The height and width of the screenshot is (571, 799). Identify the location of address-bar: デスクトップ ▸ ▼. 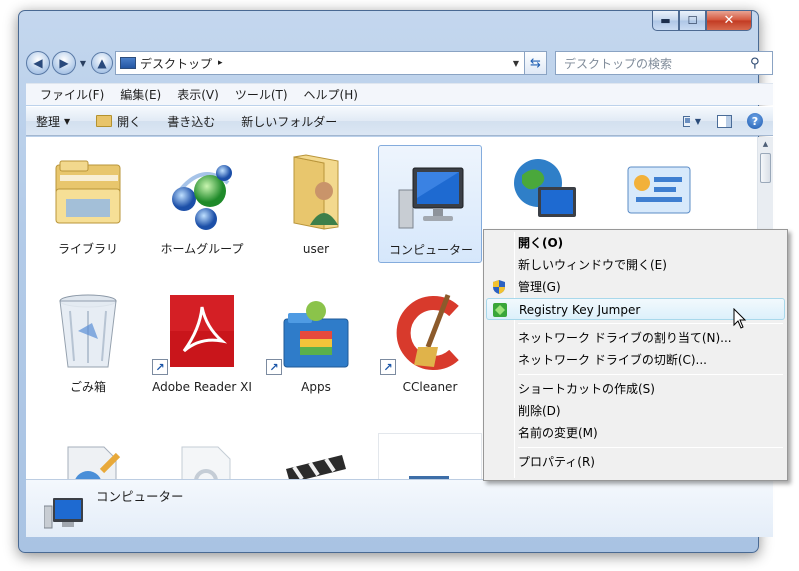
(320, 63).